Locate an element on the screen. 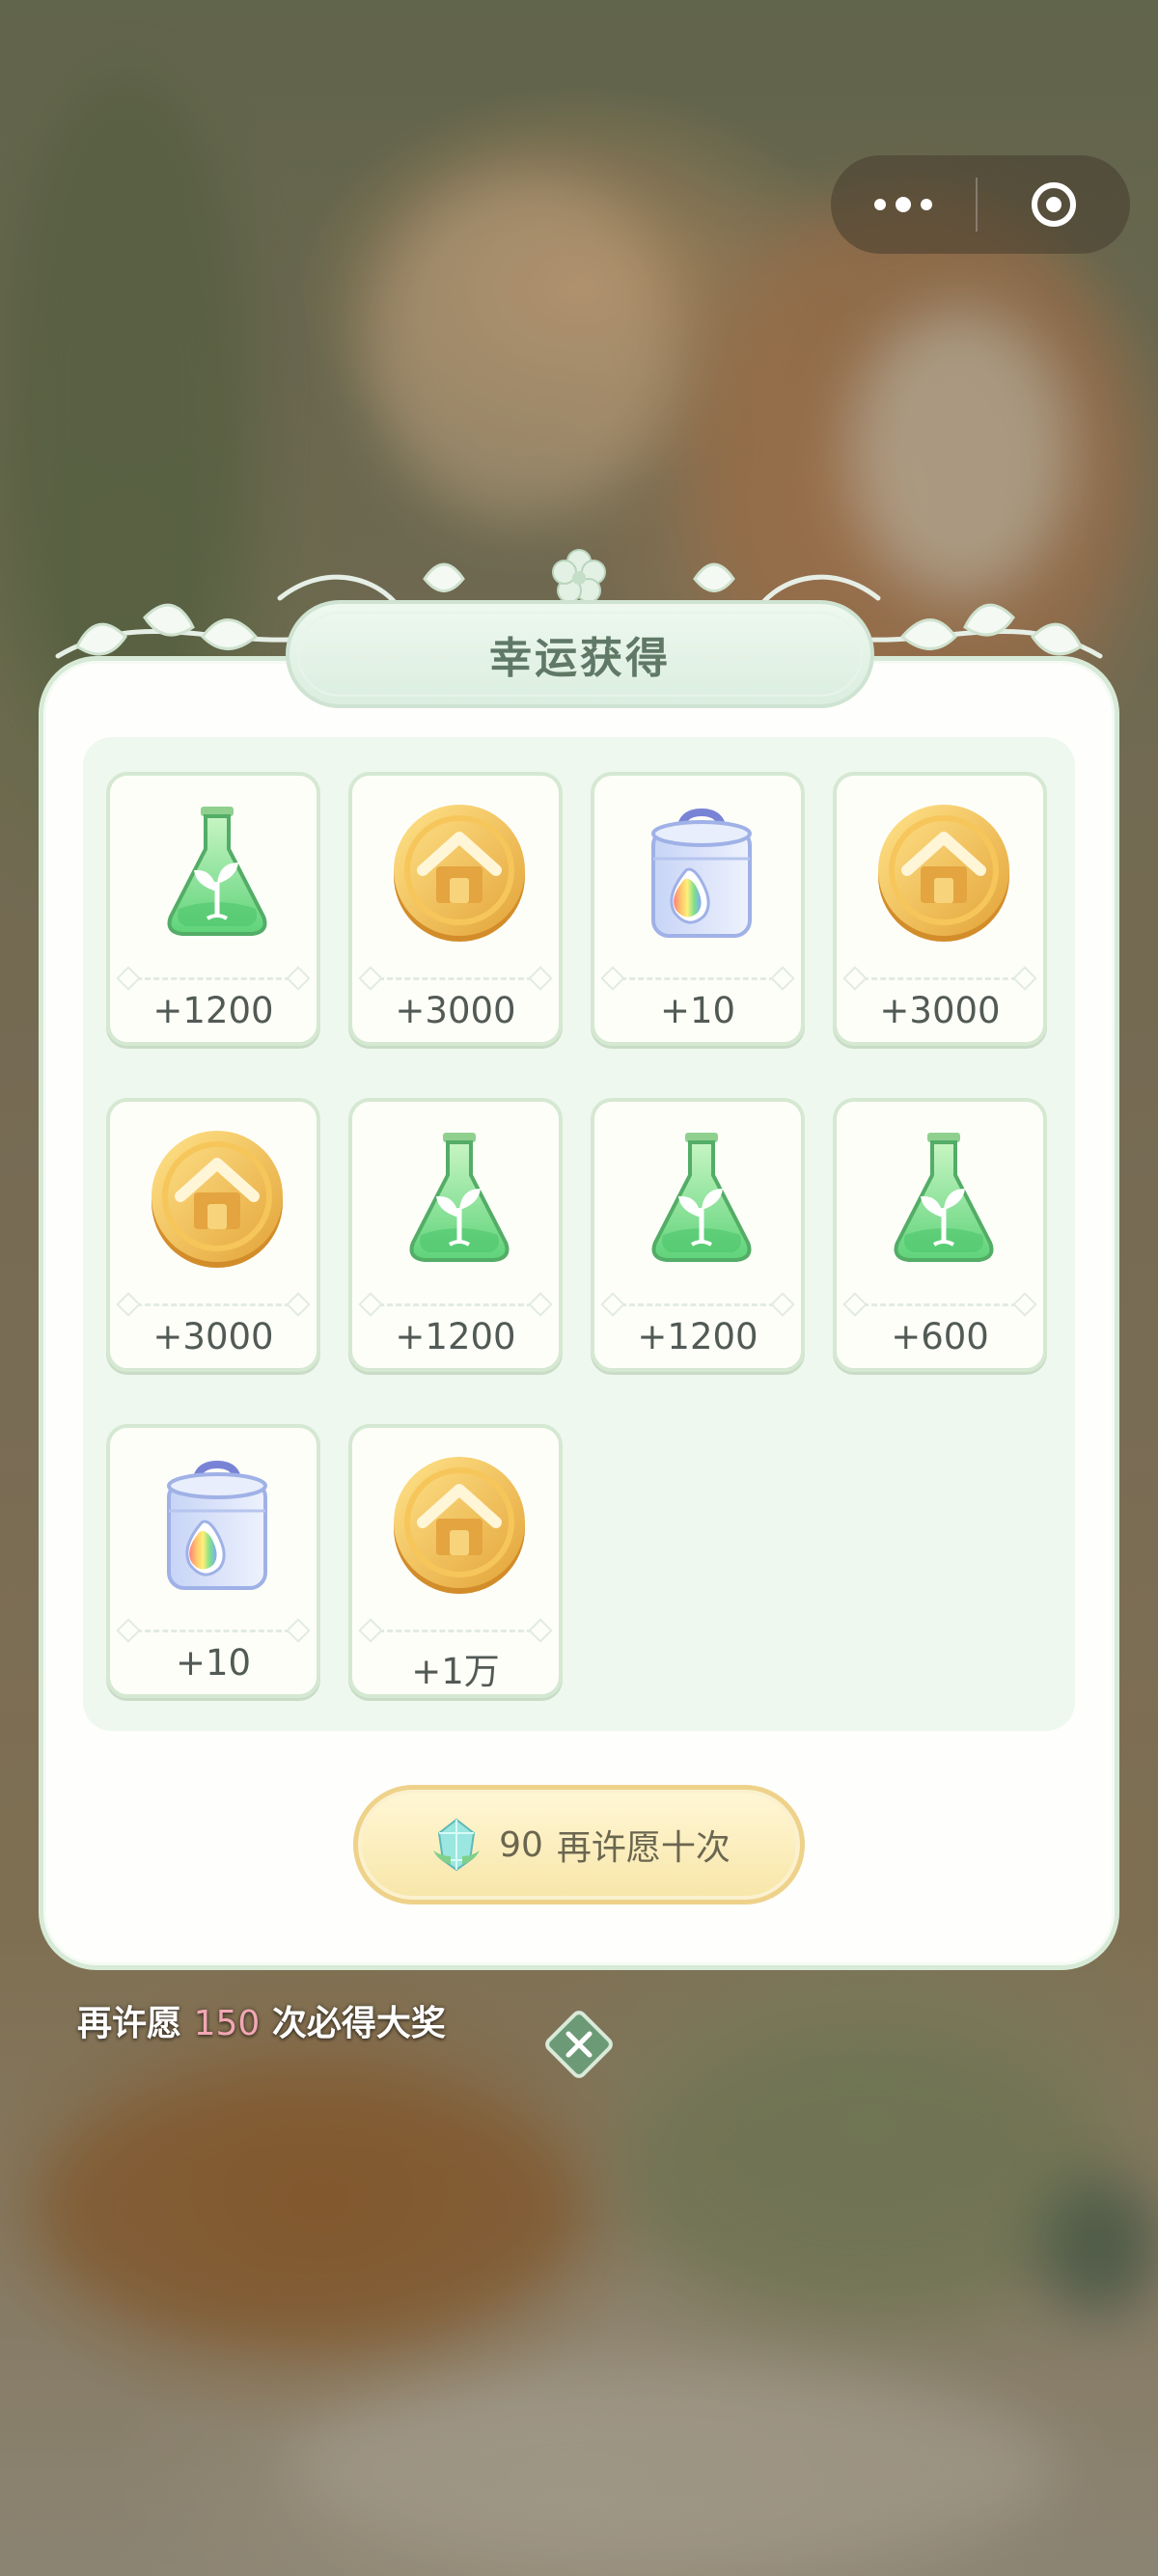 The image size is (1158, 2576). close-icon is located at coordinates (579, 2044).